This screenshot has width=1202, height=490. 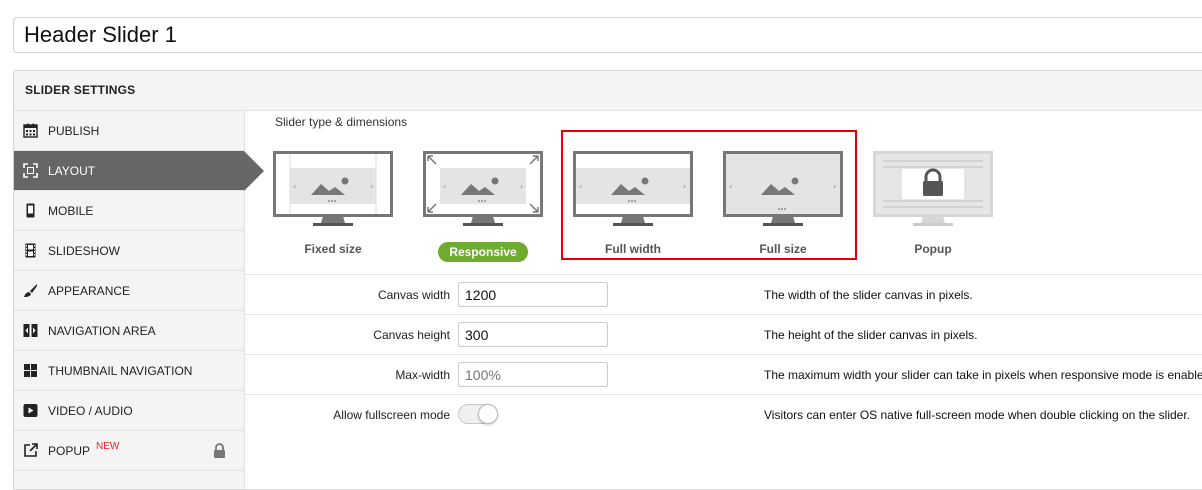 What do you see at coordinates (108, 446) in the screenshot?
I see `new-badge: NEW` at bounding box center [108, 446].